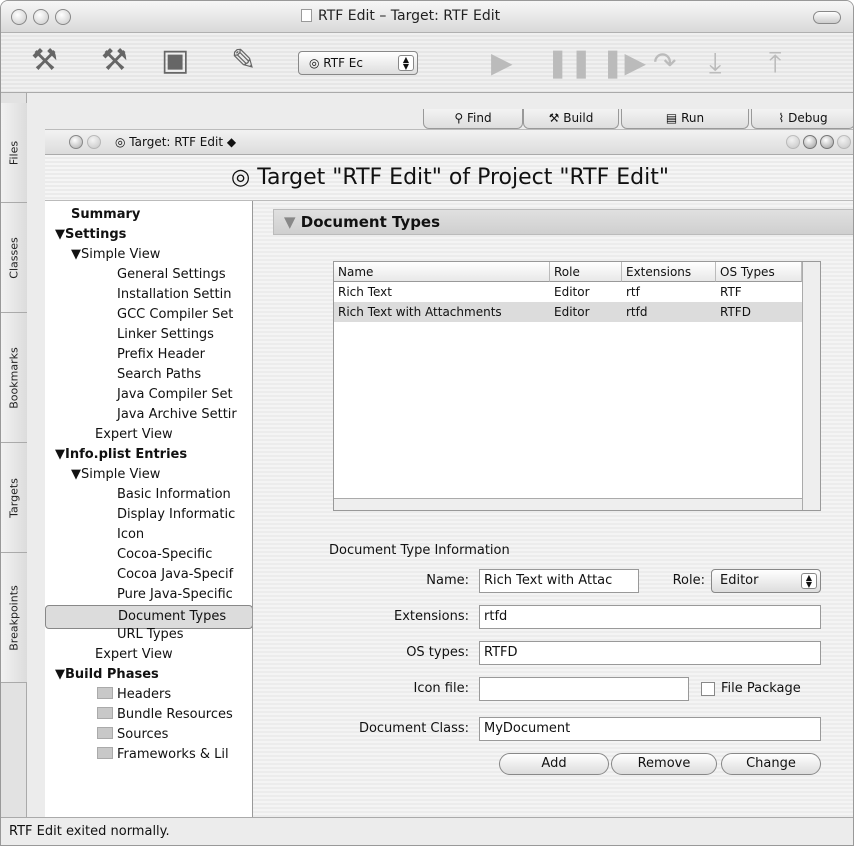  Describe the element at coordinates (650, 729) in the screenshot. I see `document-class-field: MyDocument` at that location.